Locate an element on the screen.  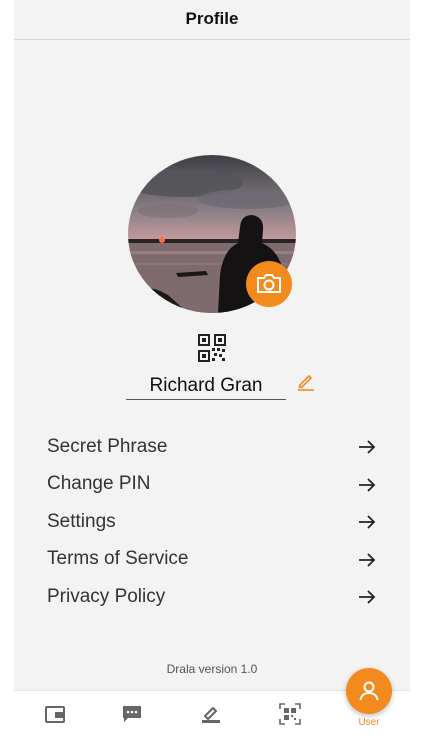
camera-icon is located at coordinates (269, 283).